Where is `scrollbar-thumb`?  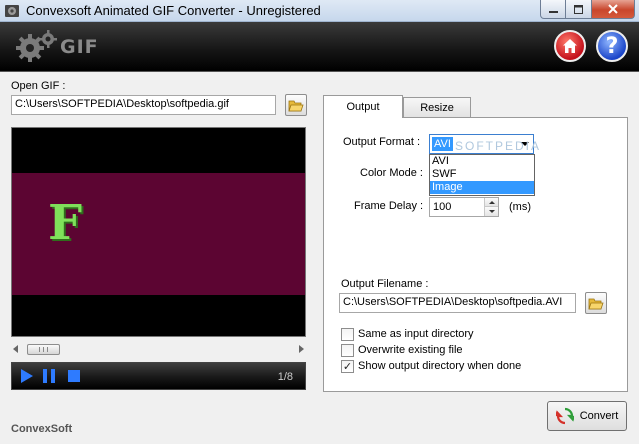
scrollbar-thumb is located at coordinates (43, 349).